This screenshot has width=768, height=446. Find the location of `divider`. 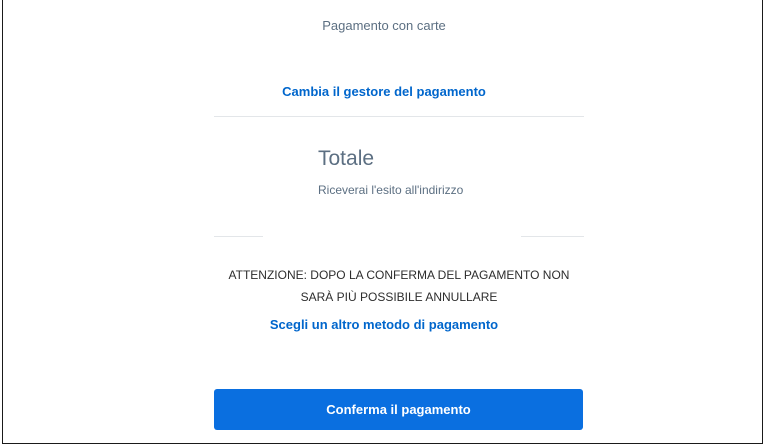

divider is located at coordinates (399, 116).